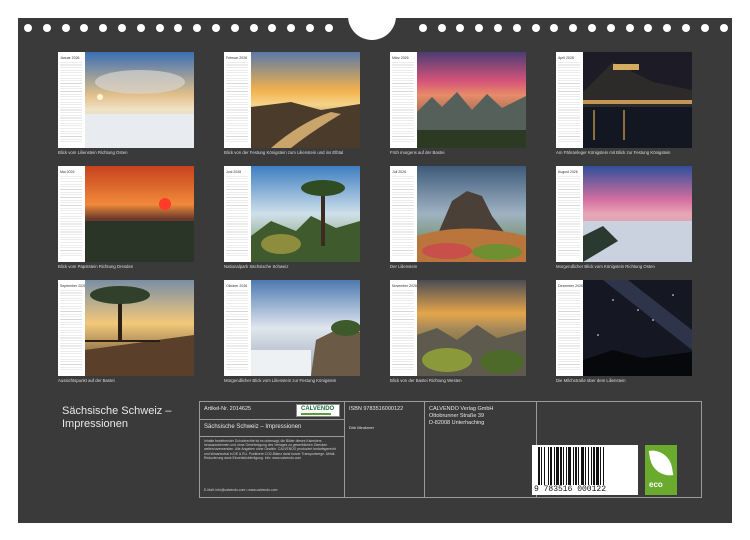  I want to click on month-thumbnail-february: Februar 2026, so click(292, 100).